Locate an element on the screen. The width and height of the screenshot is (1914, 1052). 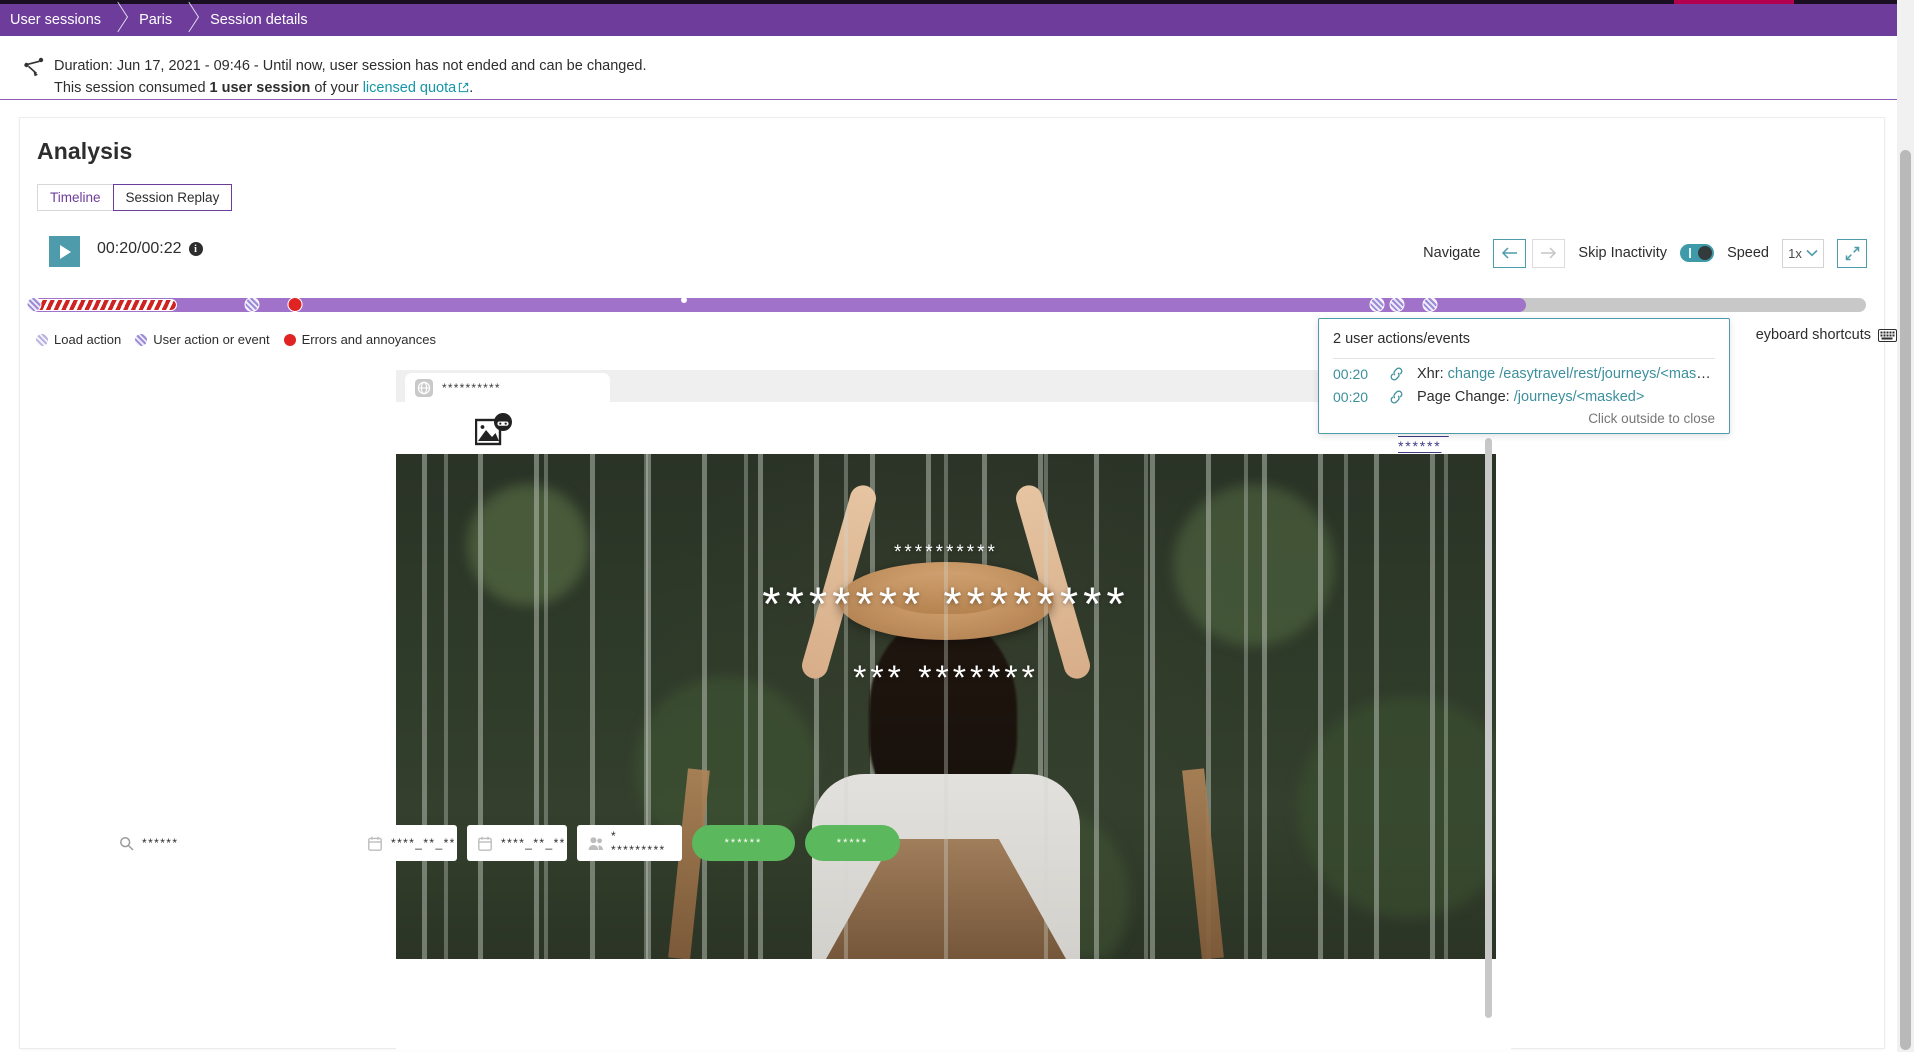
date-to-input: ****_**_** is located at coordinates (517, 843).